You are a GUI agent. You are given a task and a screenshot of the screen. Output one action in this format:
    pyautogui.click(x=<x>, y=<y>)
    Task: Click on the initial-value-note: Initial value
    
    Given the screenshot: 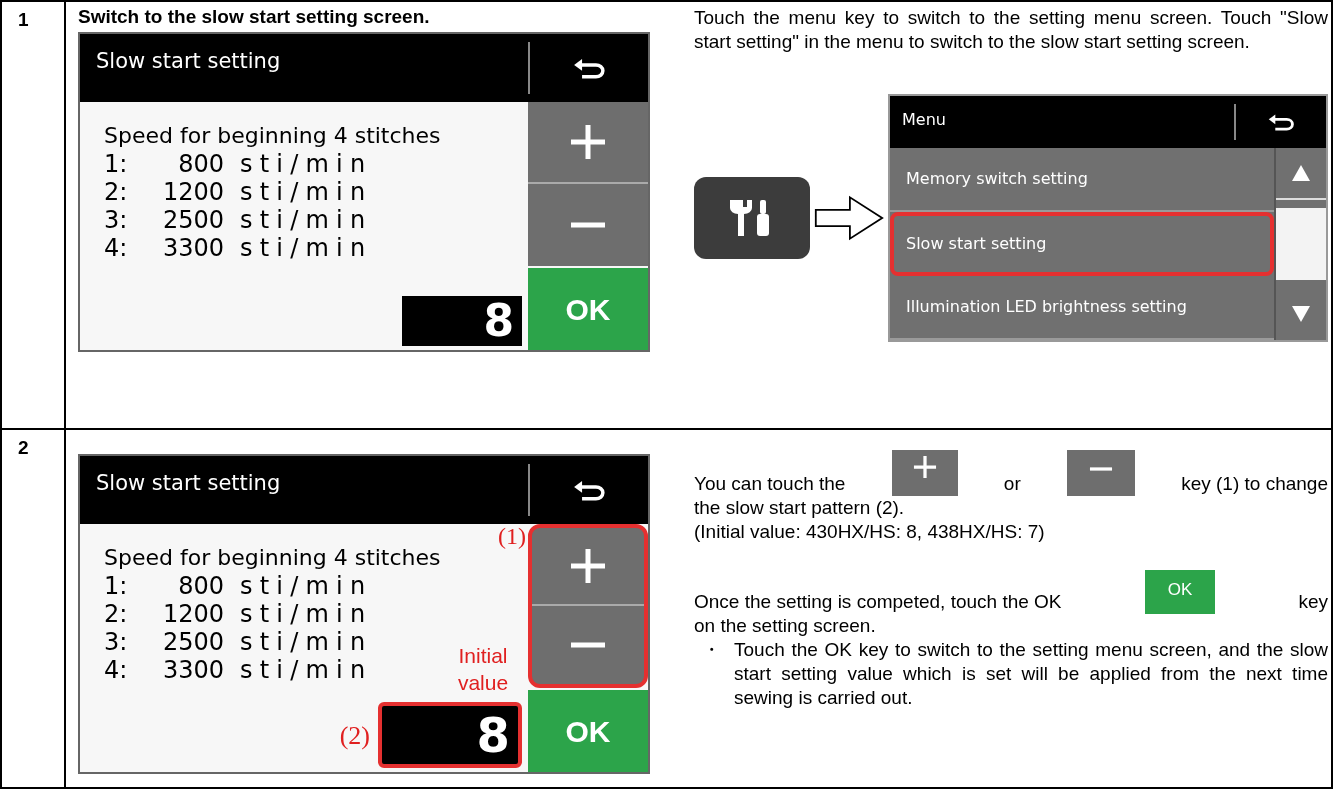 What is the action you would take?
    pyautogui.click(x=483, y=669)
    